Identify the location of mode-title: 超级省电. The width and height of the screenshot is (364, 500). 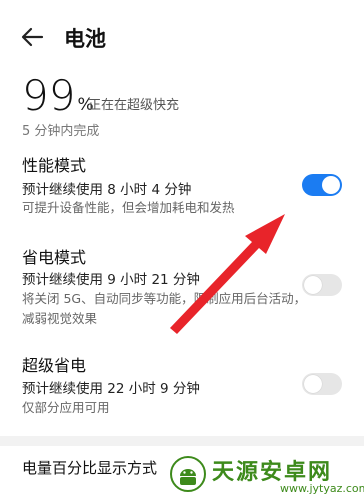
(54, 365).